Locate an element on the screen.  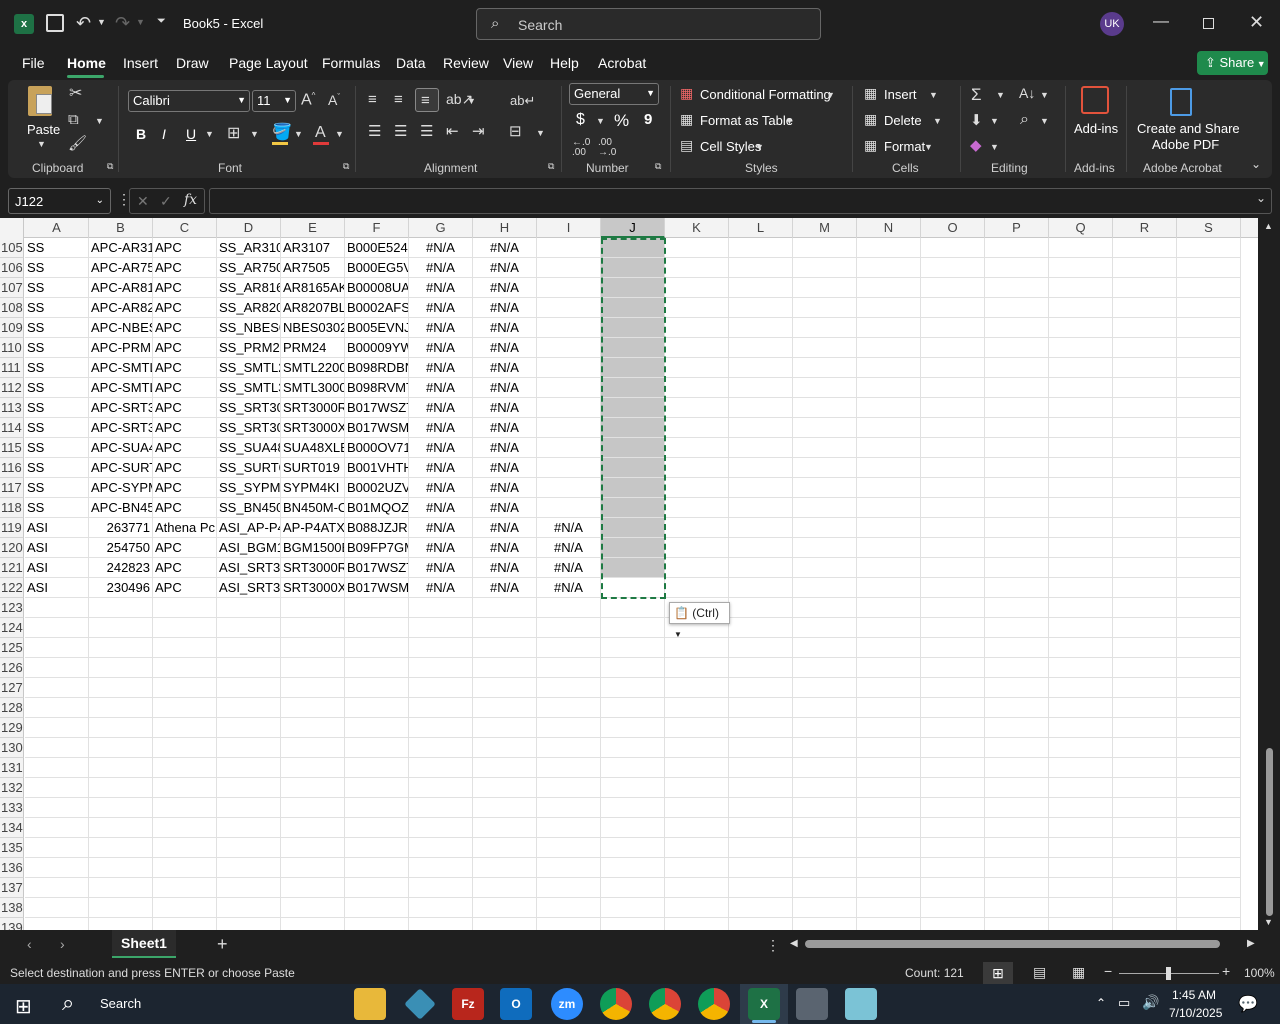
column-header-g: G is located at coordinates (441, 228).